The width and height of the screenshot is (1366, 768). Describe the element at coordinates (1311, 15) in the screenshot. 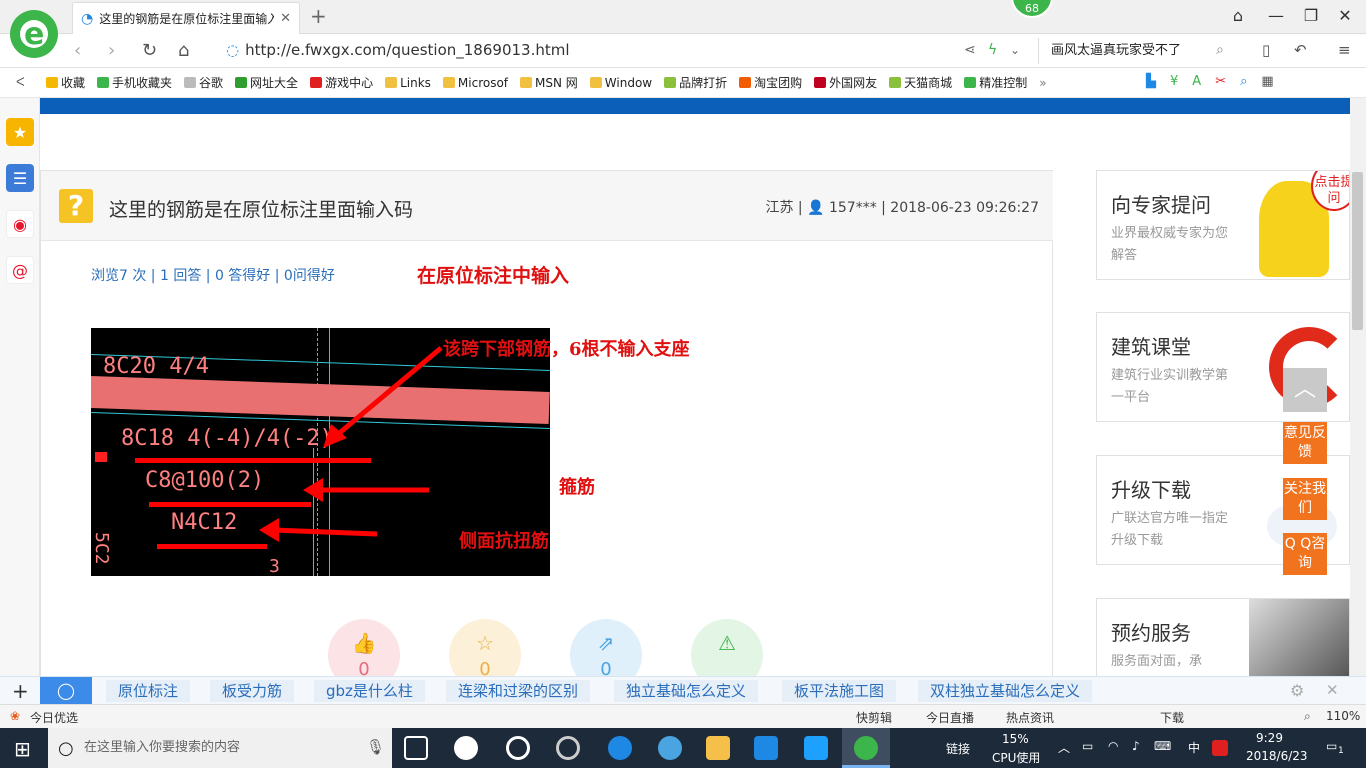

I see `restore-icon: ❐` at that location.